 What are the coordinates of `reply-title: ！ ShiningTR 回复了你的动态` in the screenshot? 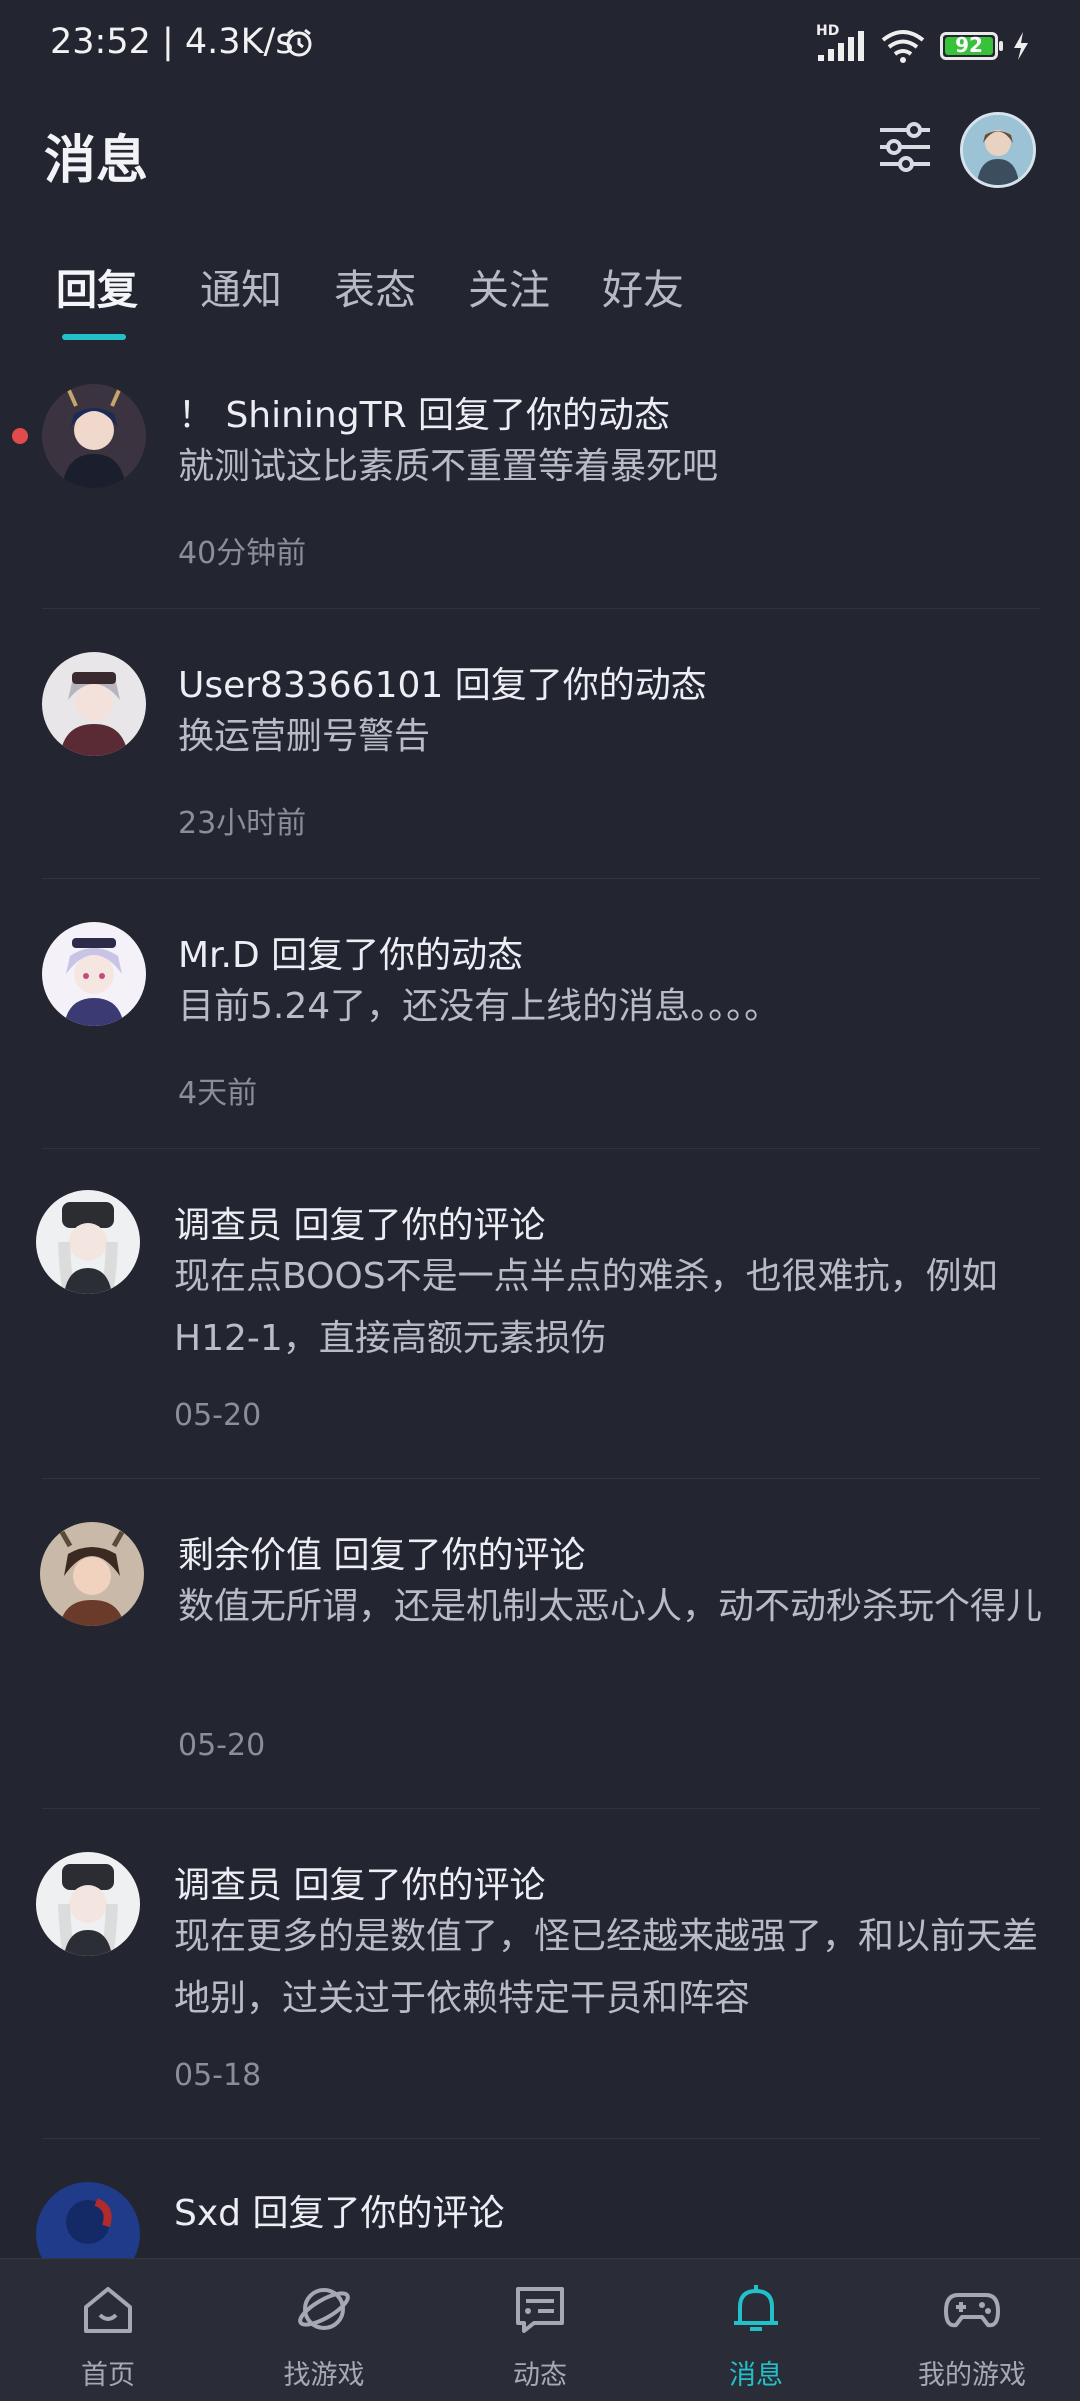 It's located at (424, 415).